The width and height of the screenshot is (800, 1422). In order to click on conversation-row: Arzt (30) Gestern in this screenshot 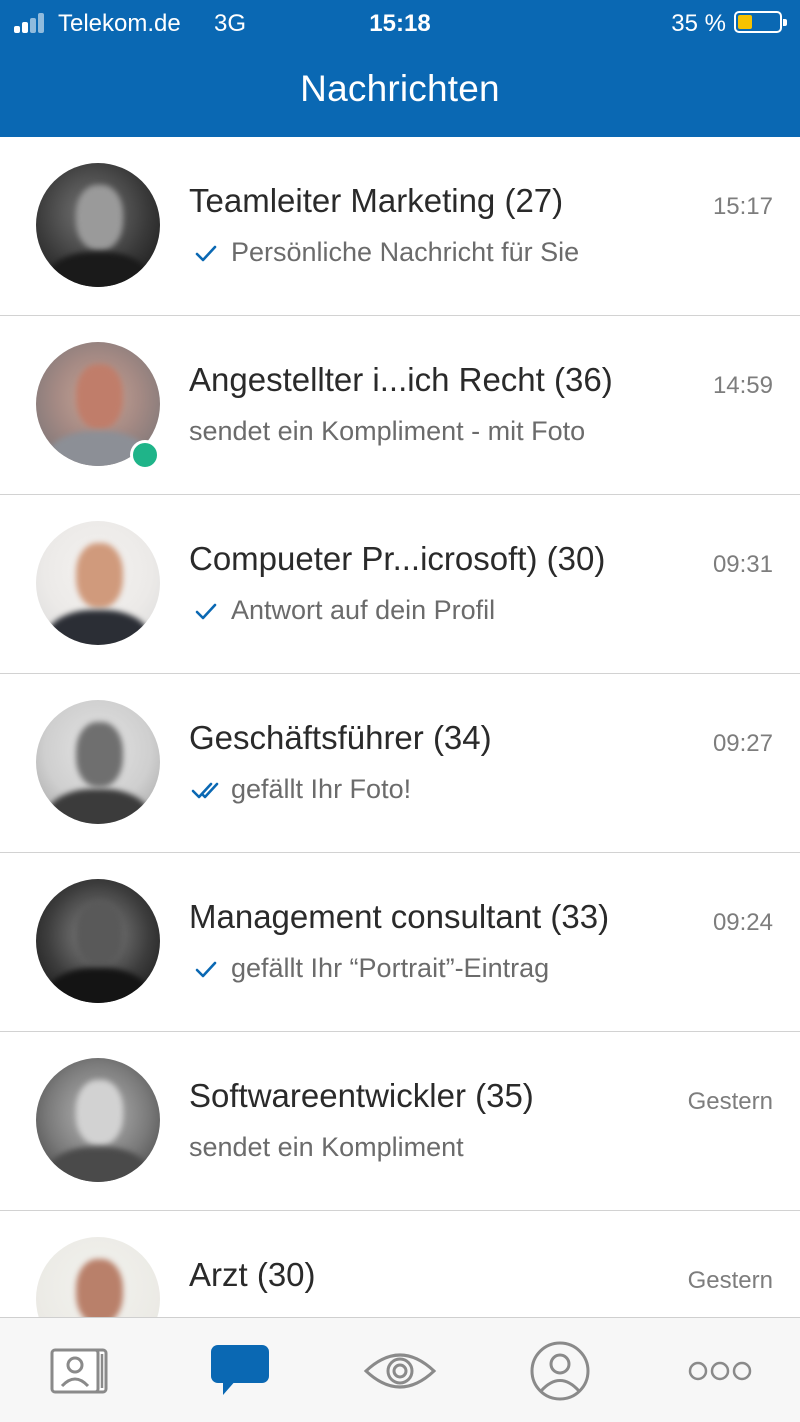, I will do `click(400, 1264)`.